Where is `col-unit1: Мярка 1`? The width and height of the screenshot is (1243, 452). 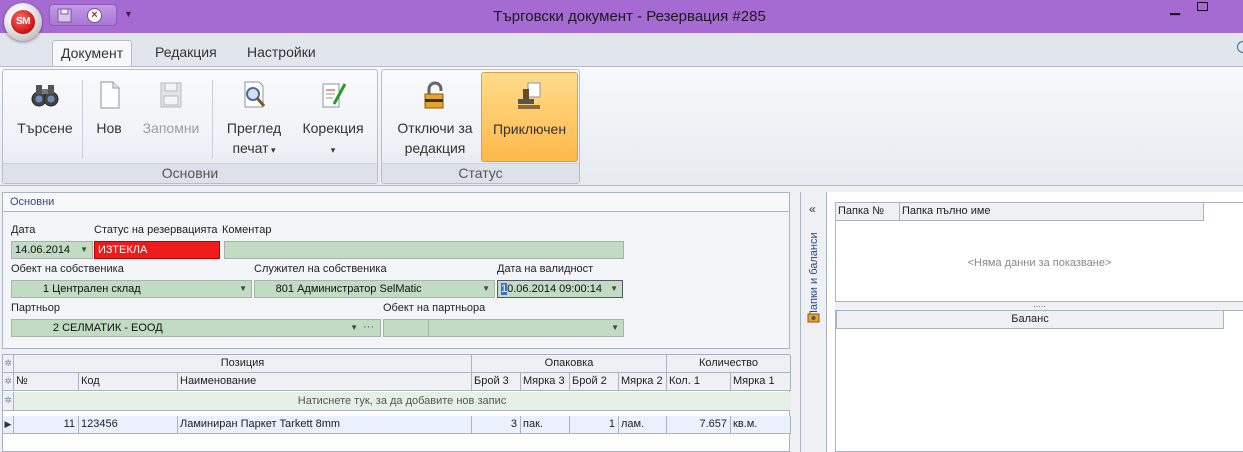
col-unit1: Мярка 1 is located at coordinates (761, 382).